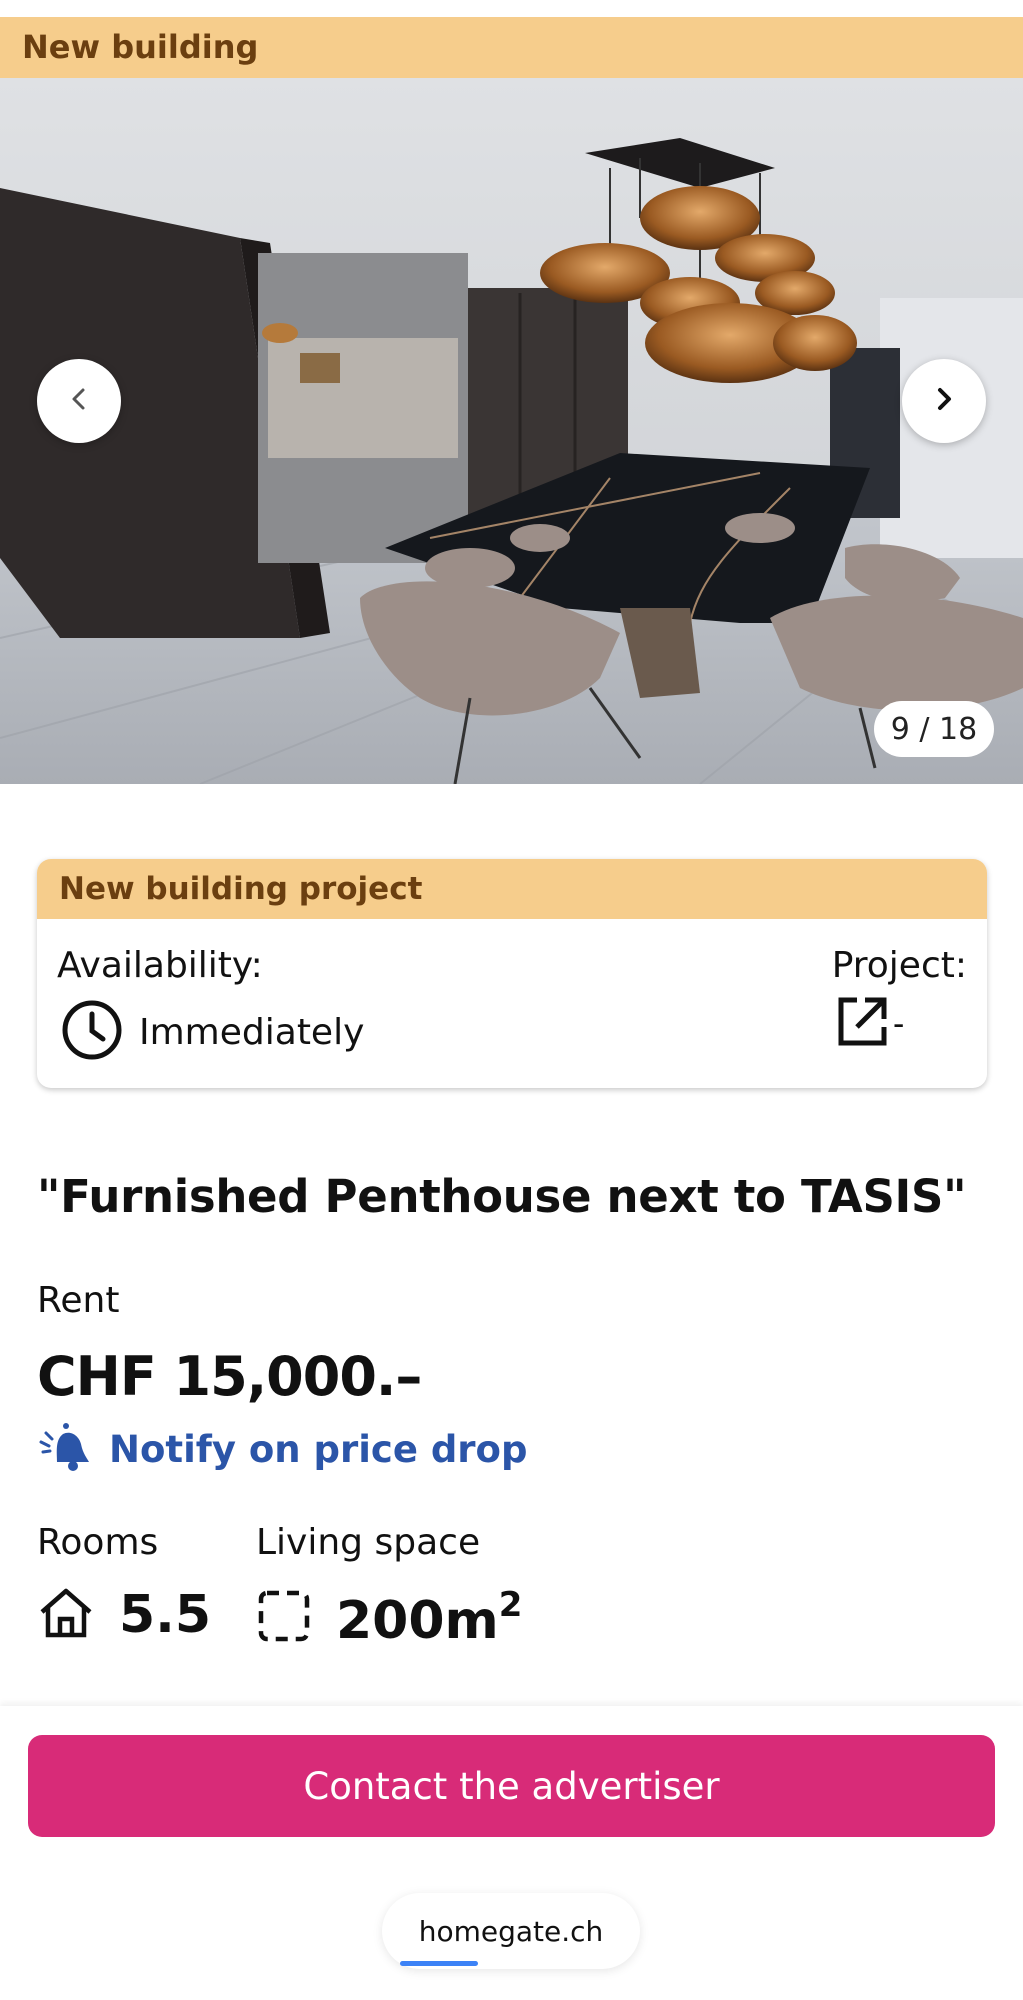  I want to click on project-link: -, so click(869, 1024).